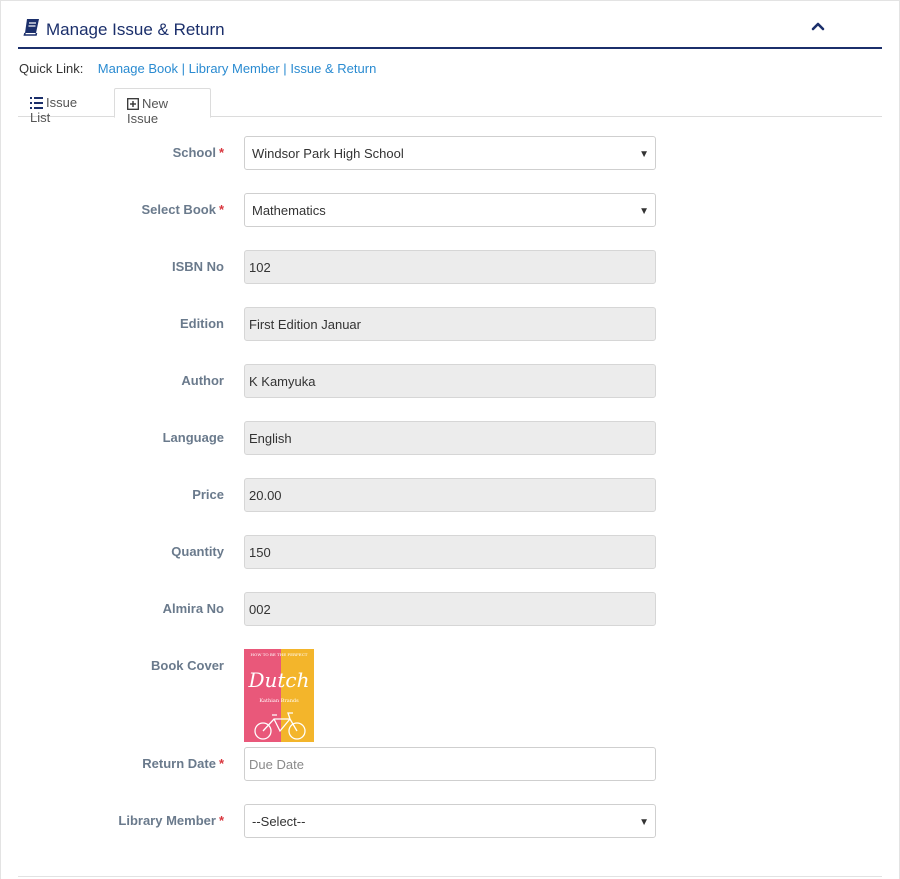  I want to click on isbn-field: 102, so click(450, 267).